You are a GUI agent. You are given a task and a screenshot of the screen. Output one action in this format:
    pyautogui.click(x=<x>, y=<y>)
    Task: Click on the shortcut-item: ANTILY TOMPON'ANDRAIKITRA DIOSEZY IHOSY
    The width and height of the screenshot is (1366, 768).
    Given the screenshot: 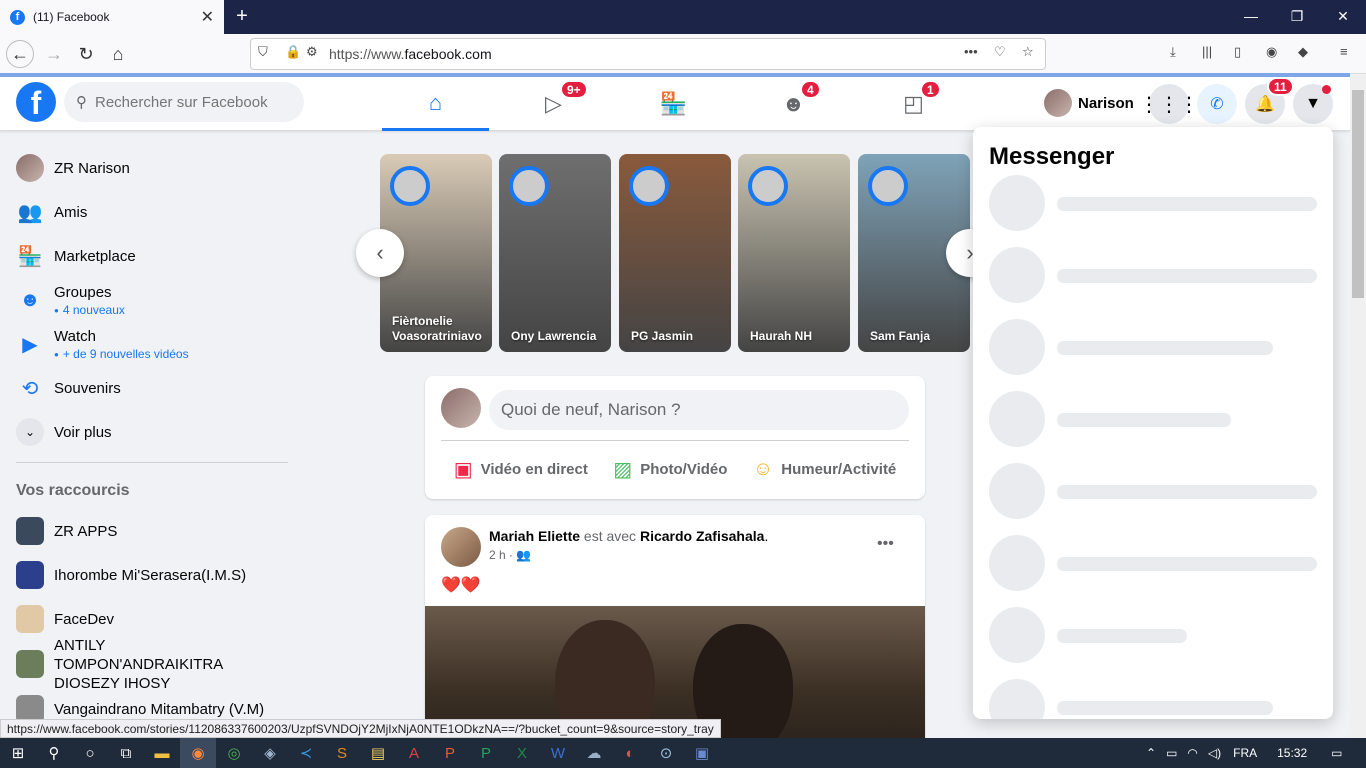 What is the action you would take?
    pyautogui.click(x=153, y=664)
    